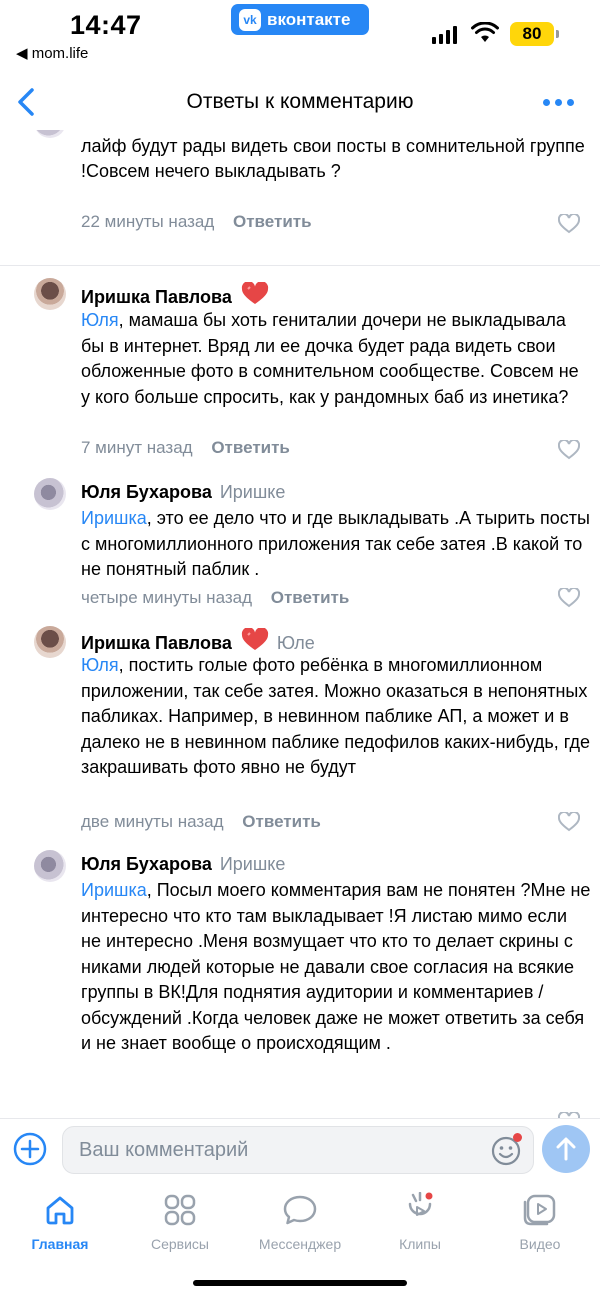 The image size is (600, 1297). Describe the element at coordinates (300, 1283) in the screenshot. I see `home-indicator` at that location.